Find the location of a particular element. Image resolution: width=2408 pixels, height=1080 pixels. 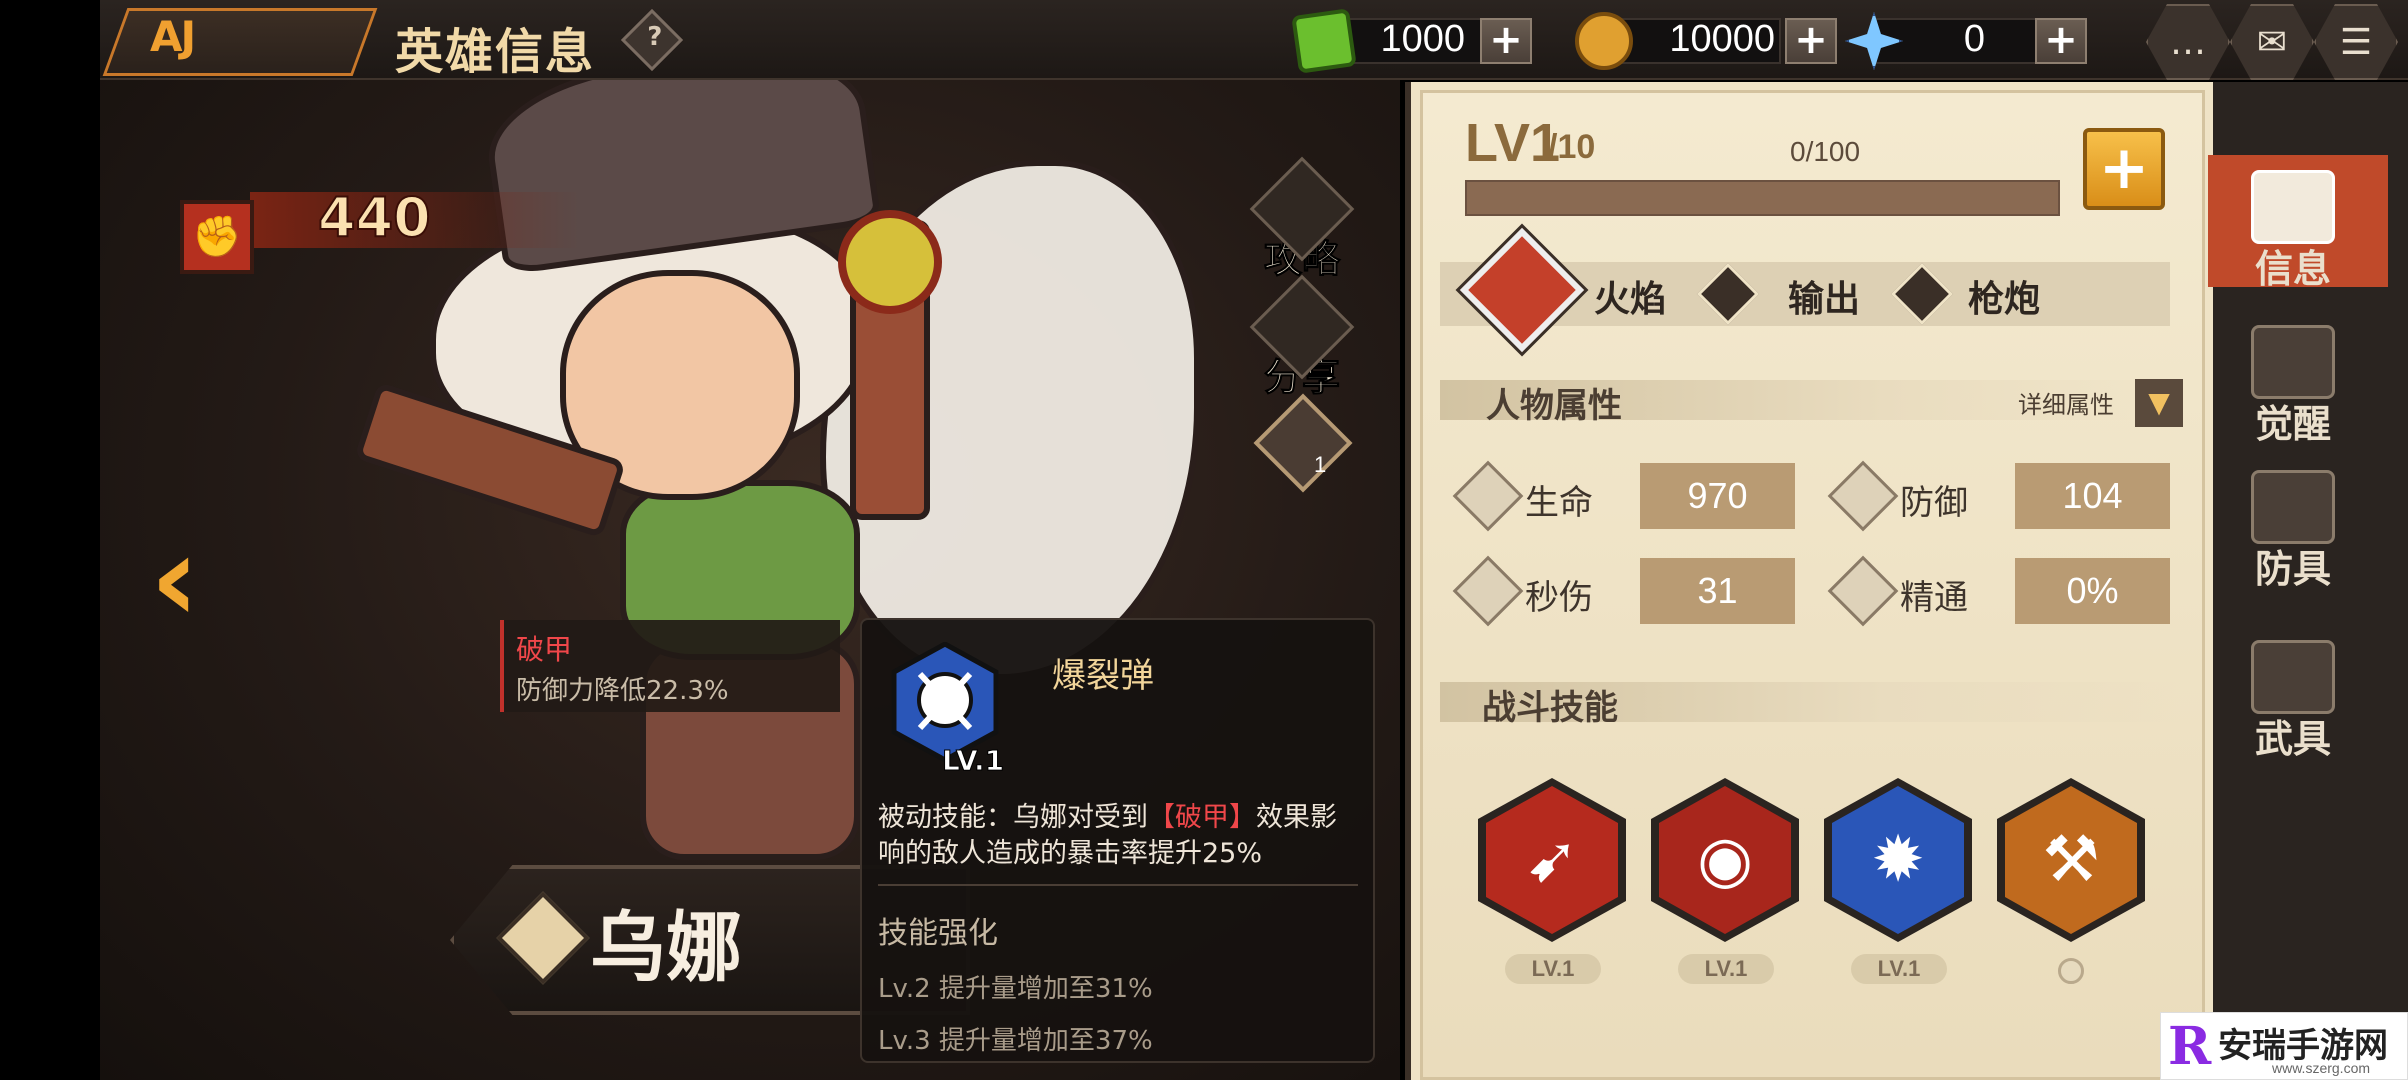

tooltip-skill-description: 被动技能：乌娜对受到【破甲】效果影响的敌人造成的暴击率提升25% is located at coordinates (1118, 836).